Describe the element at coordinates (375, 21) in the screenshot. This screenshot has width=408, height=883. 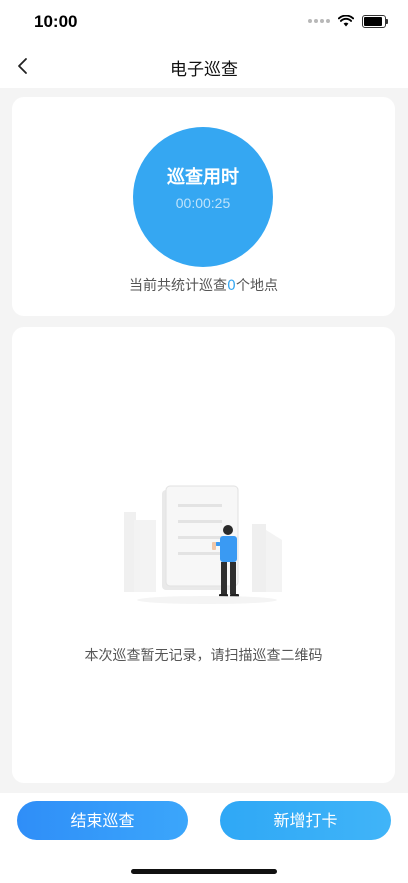
I see `battery-icon` at that location.